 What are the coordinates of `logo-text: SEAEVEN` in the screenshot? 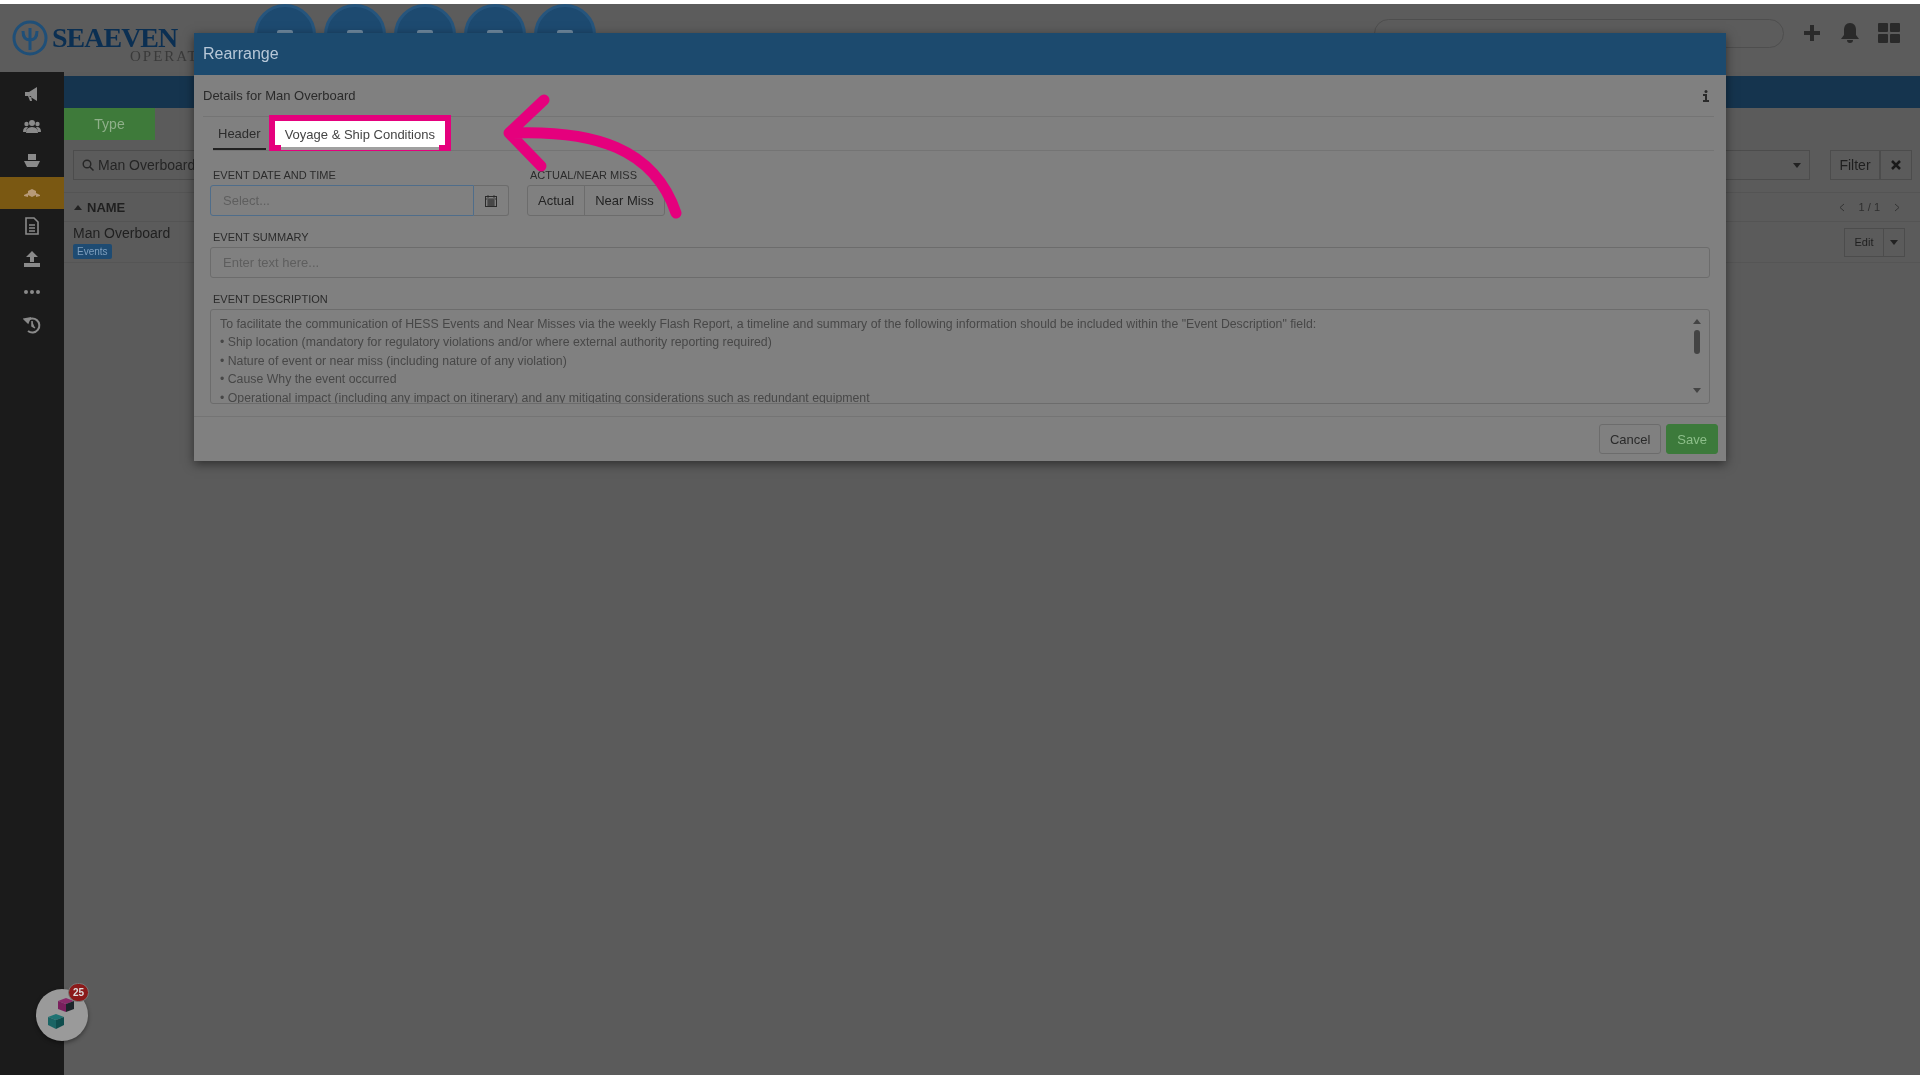 It's located at (115, 38).